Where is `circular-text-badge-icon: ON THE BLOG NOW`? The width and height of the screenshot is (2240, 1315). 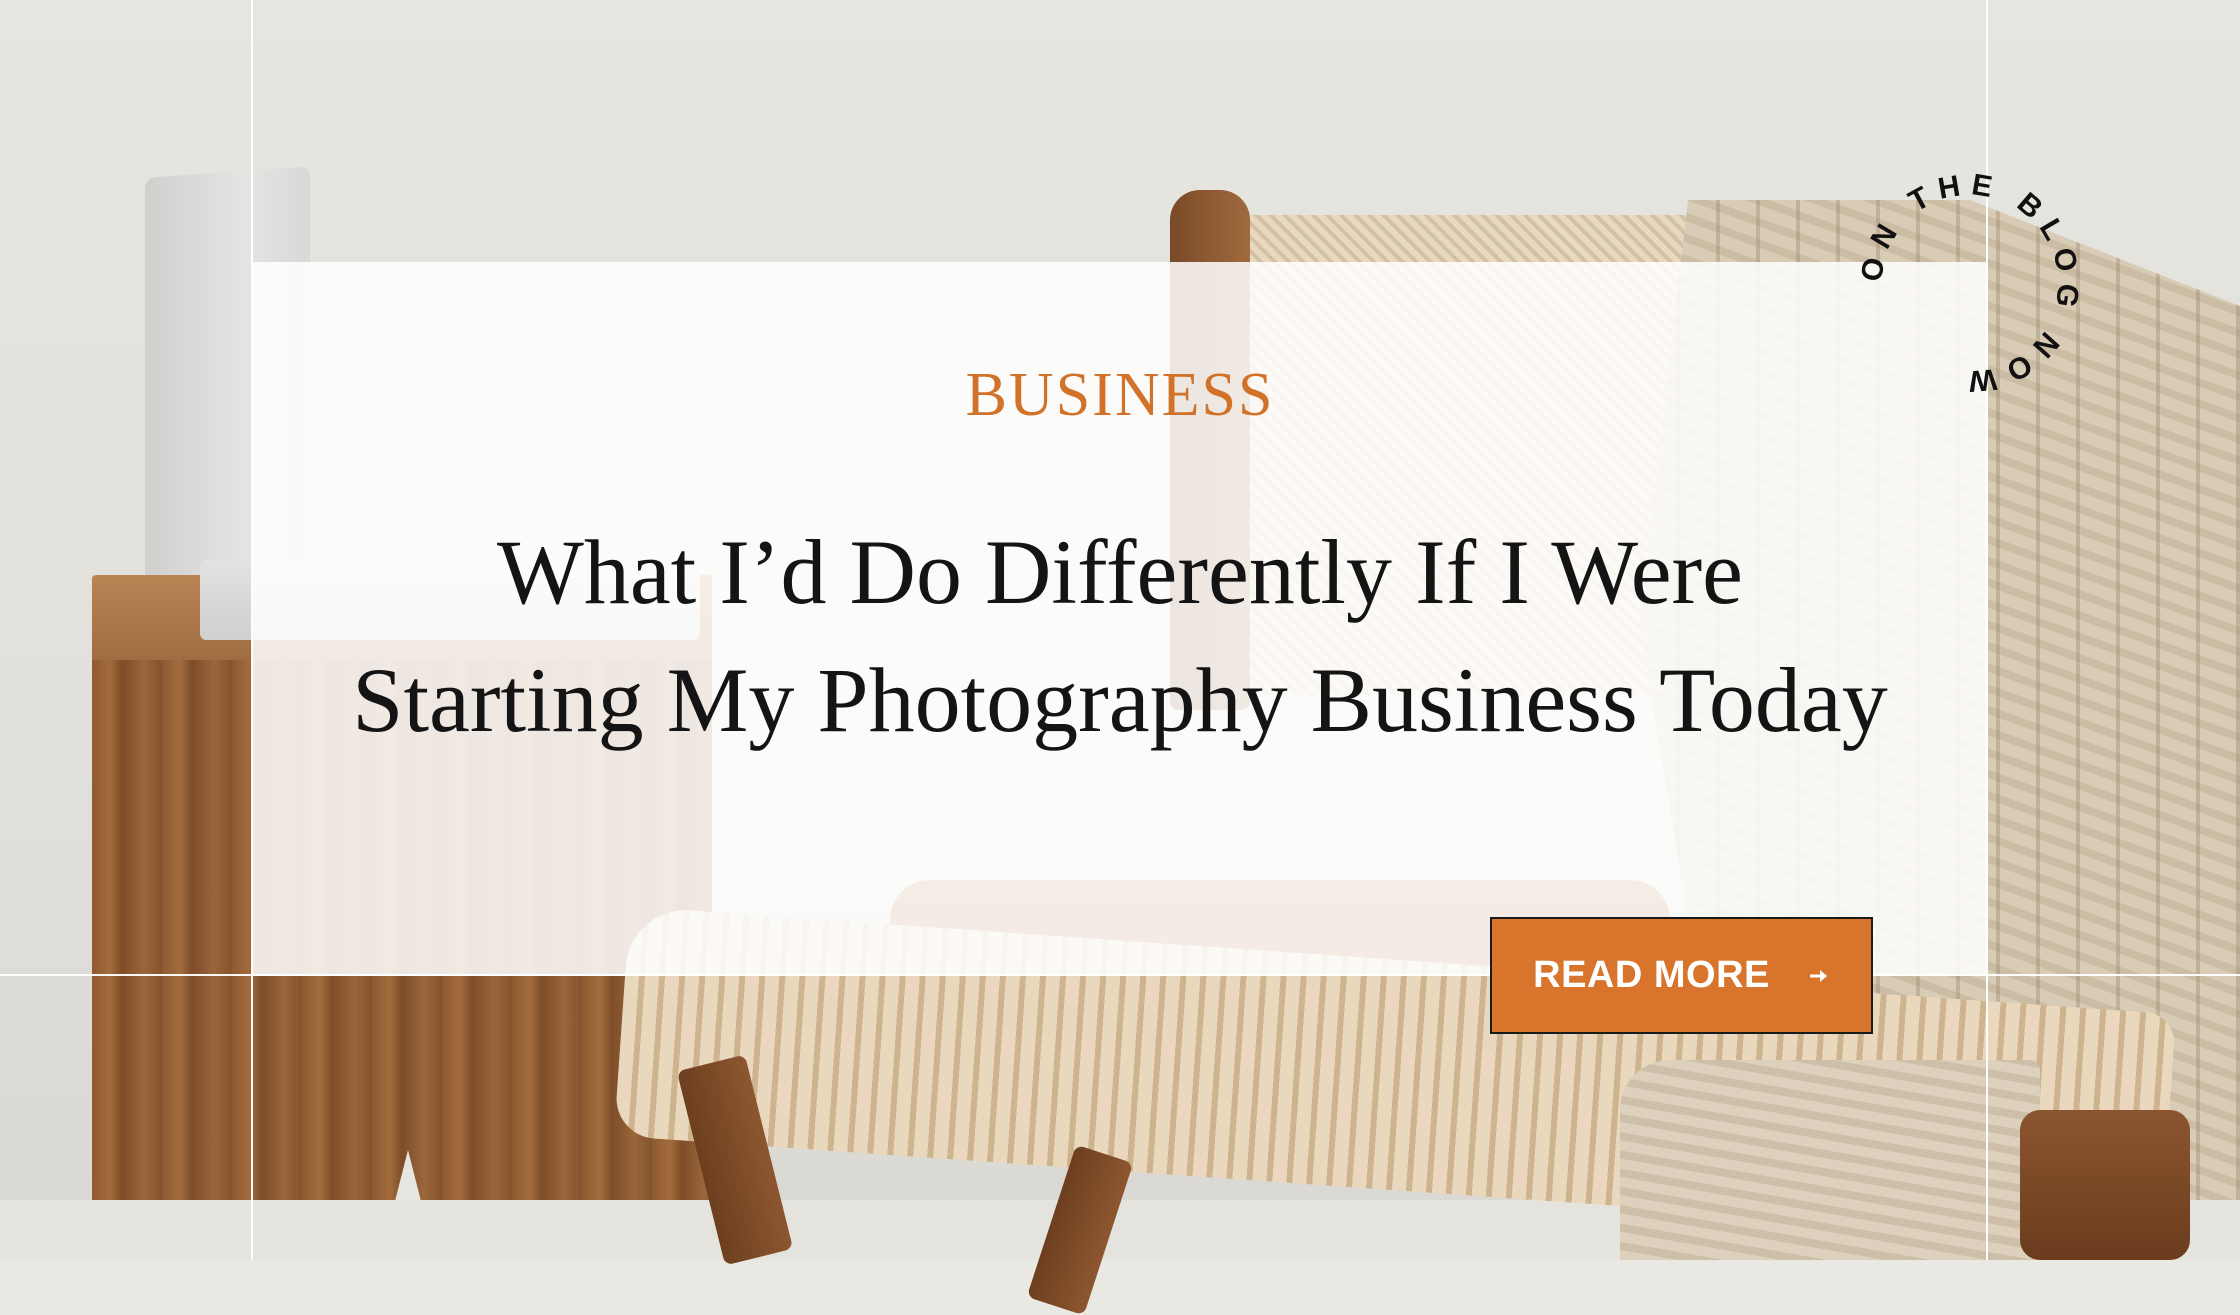 circular-text-badge-icon: ON THE BLOG NOW is located at coordinates (1970, 283).